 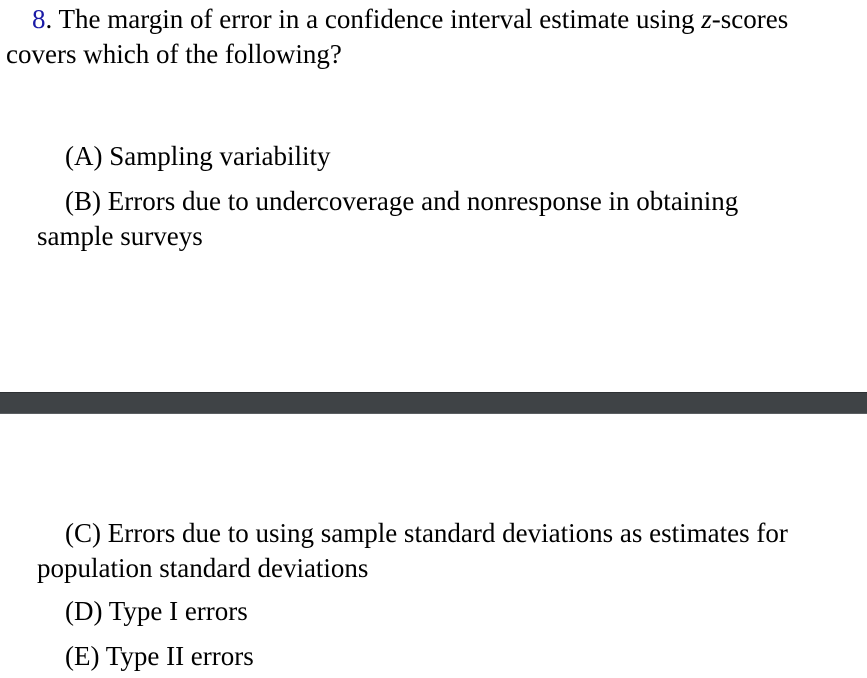 I want to click on option-a: (A) Sampling variability, so click(x=183, y=156).